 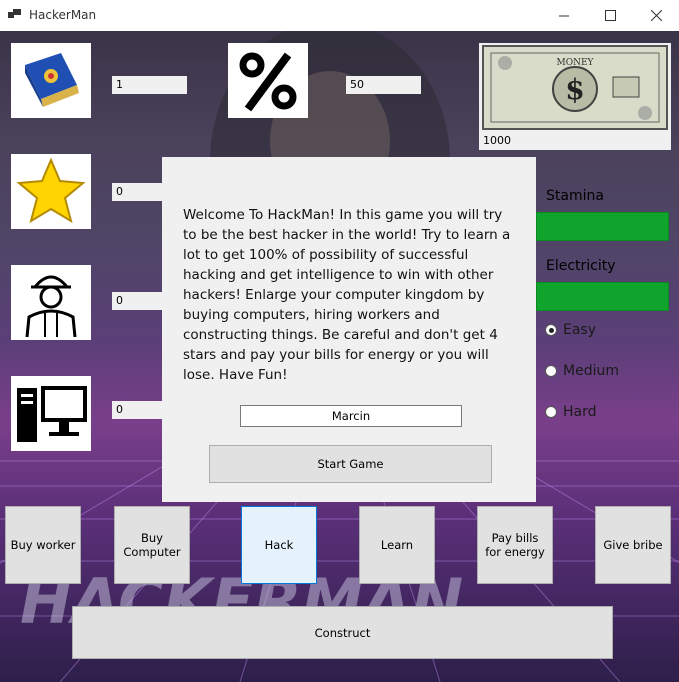 What do you see at coordinates (342, 632) in the screenshot?
I see `construct-button: Construct` at bounding box center [342, 632].